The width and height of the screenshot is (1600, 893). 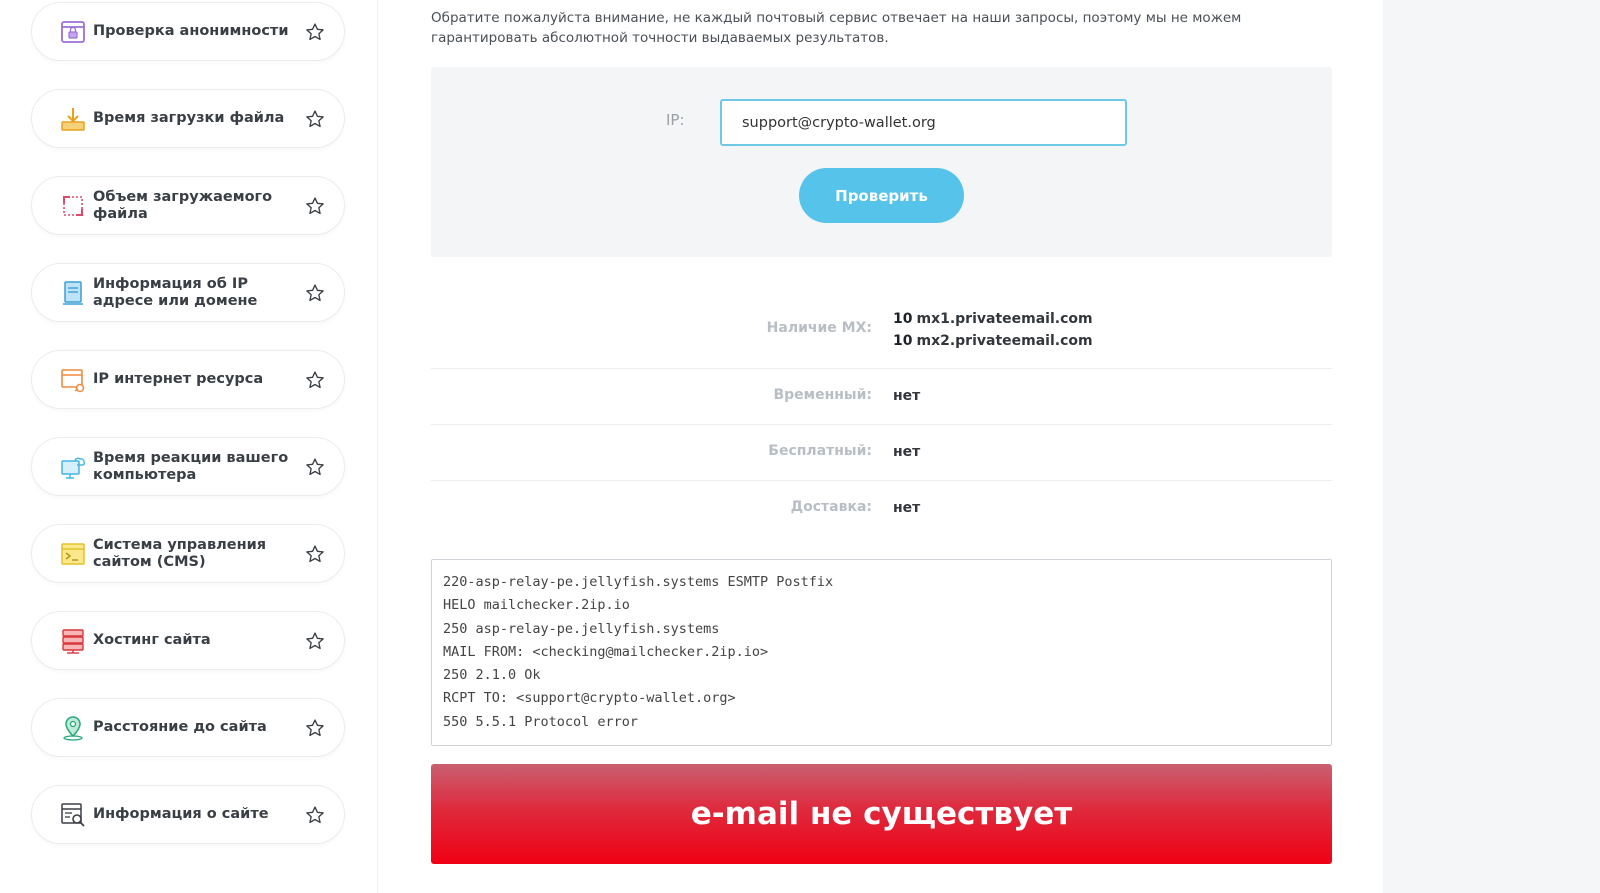 I want to click on log-line: RCPT TO: <support@crypto-wallet.org>, so click(x=589, y=698).